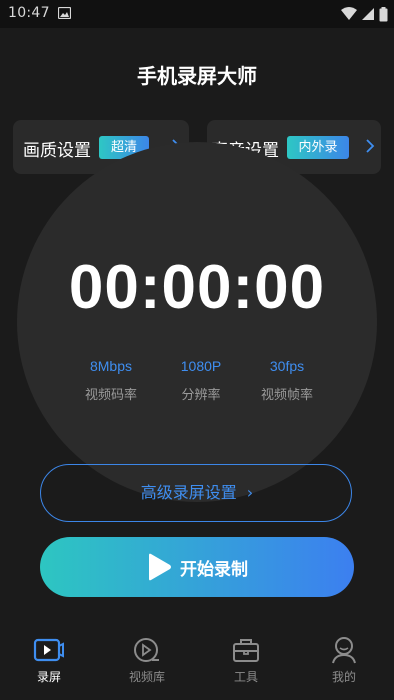 The width and height of the screenshot is (394, 700). I want to click on cell-signal-icon, so click(368, 14).